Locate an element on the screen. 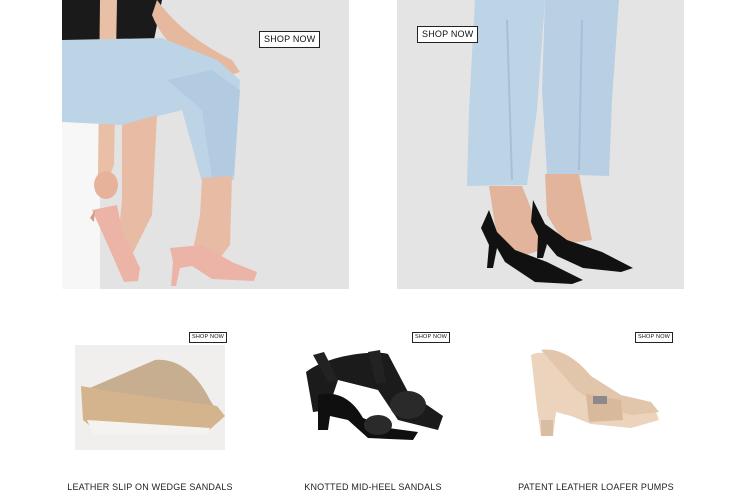 The width and height of the screenshot is (740, 500). product-name: LEATHER SLIP ON WEDGE SANDALS is located at coordinates (150, 487).